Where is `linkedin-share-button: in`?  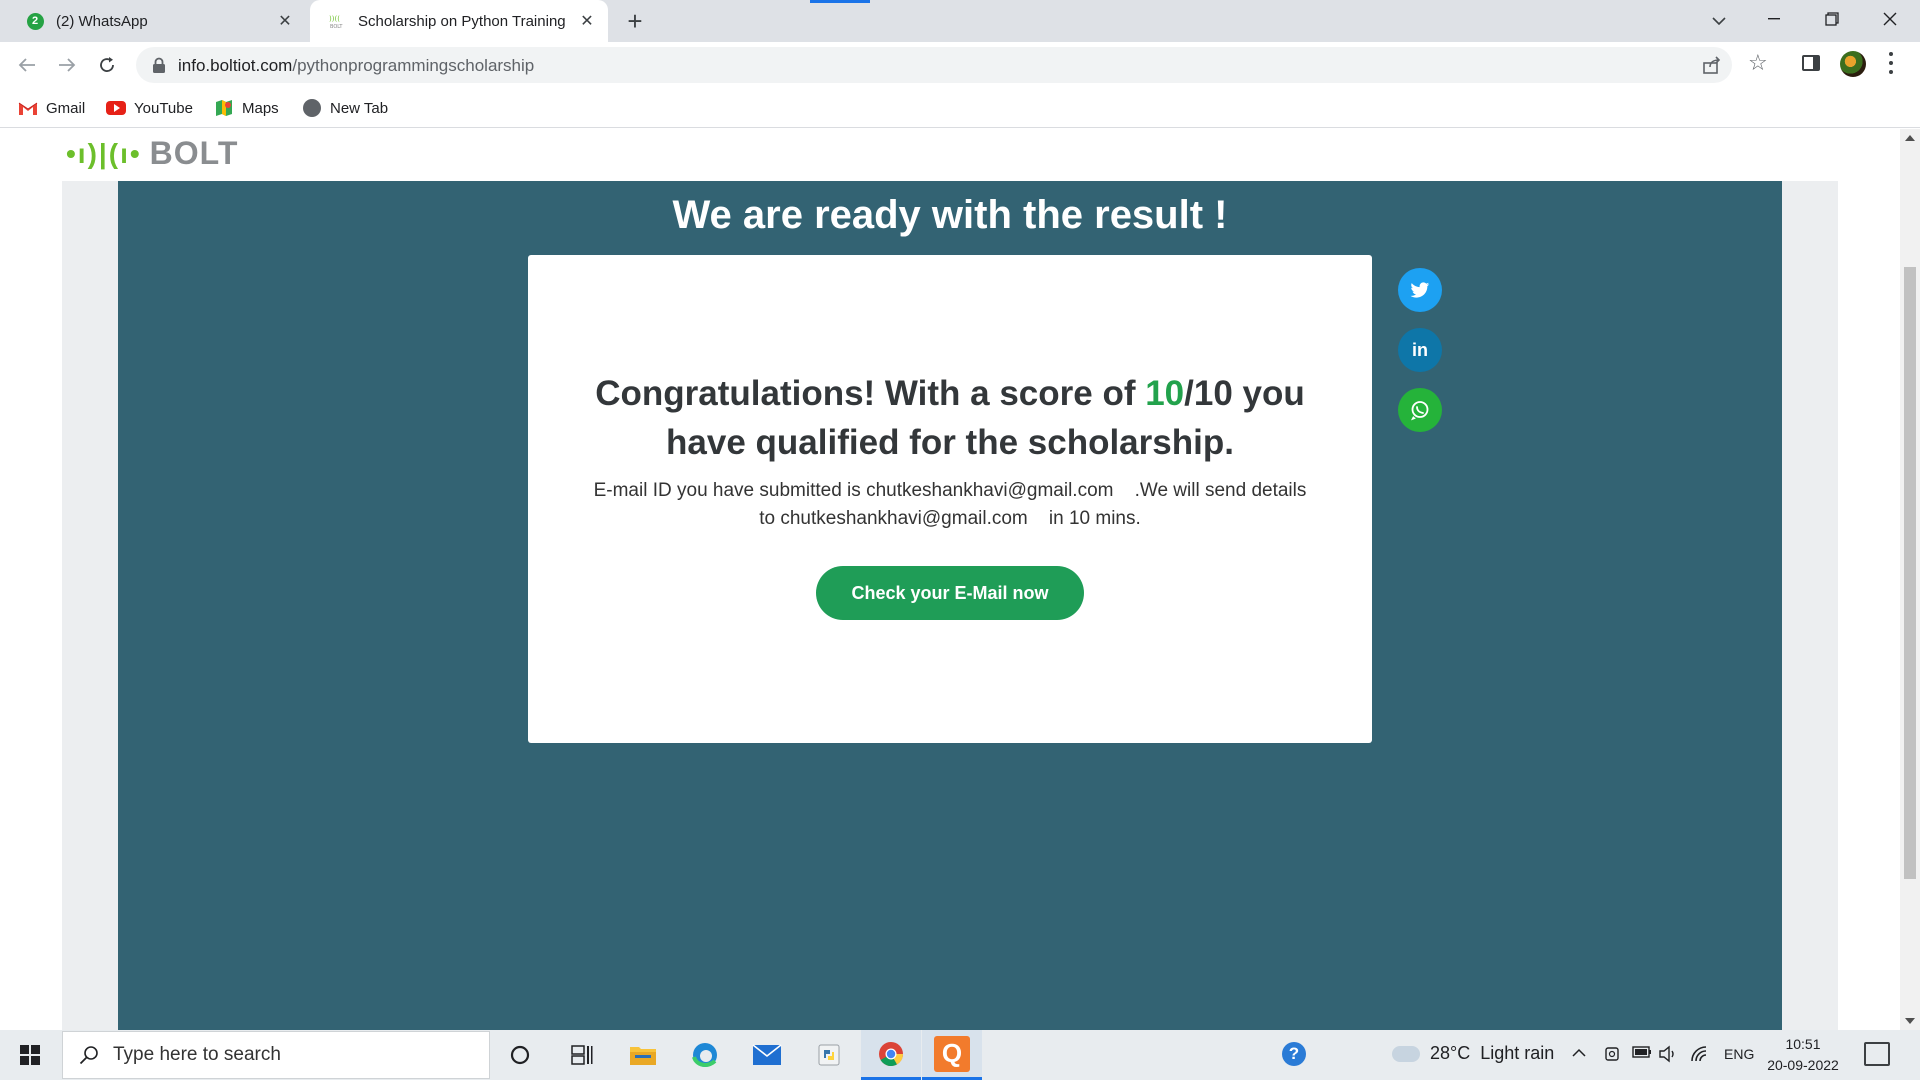 linkedin-share-button: in is located at coordinates (1420, 350).